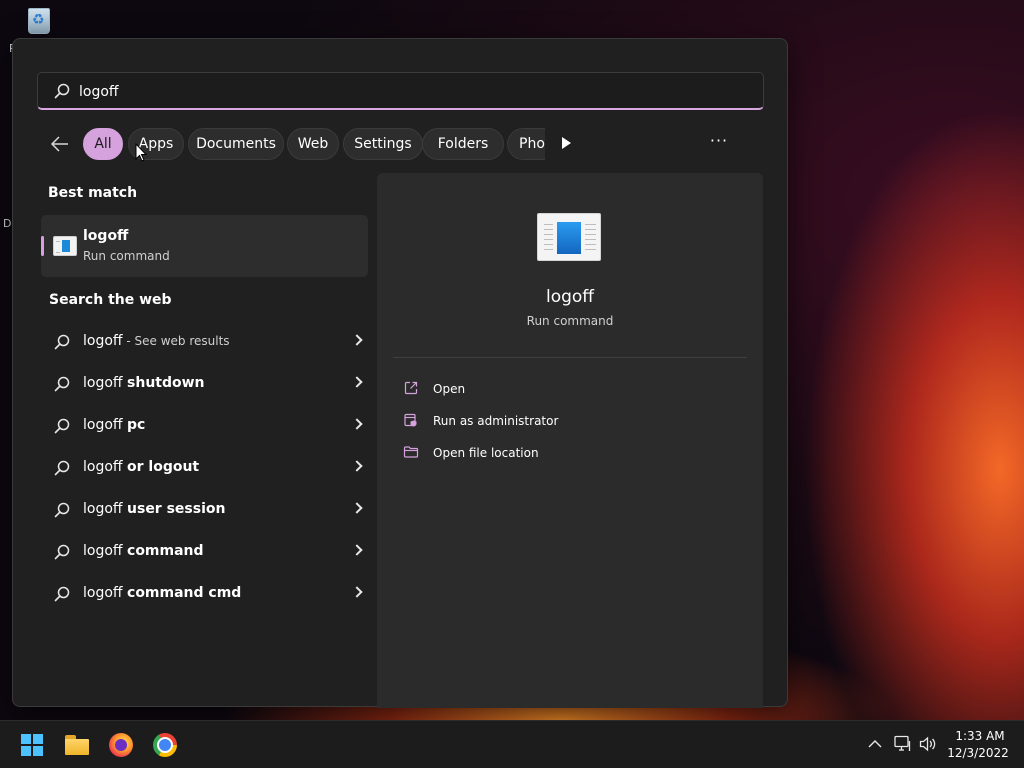 This screenshot has width=1024, height=768. I want to click on web-result-item: logoff - See web results, so click(202, 342).